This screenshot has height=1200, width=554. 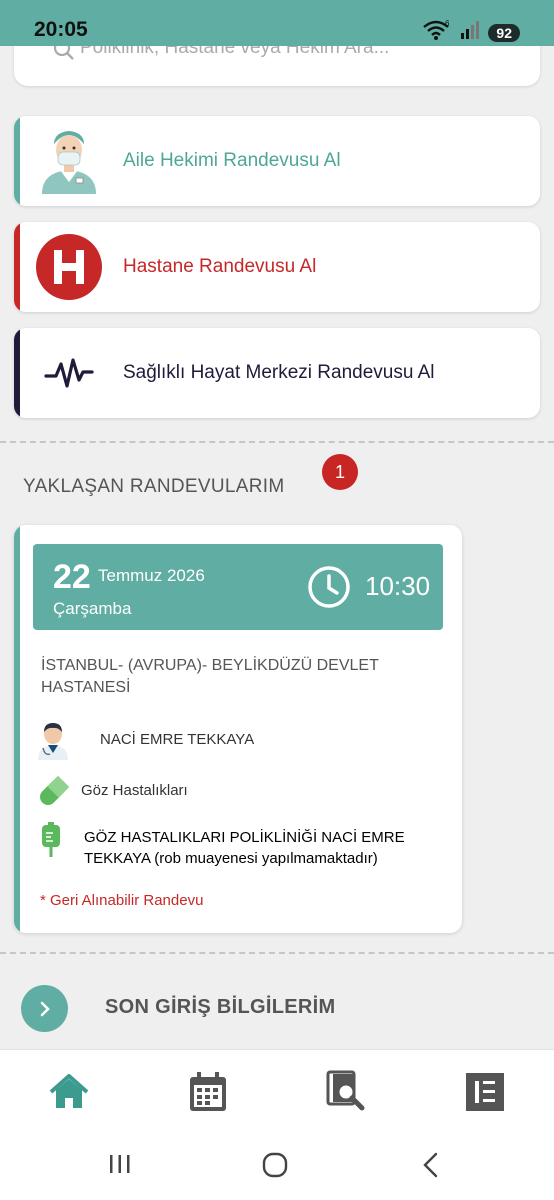 I want to click on cancellable-note: * Geri Alınabilir Randevu, so click(x=122, y=900).